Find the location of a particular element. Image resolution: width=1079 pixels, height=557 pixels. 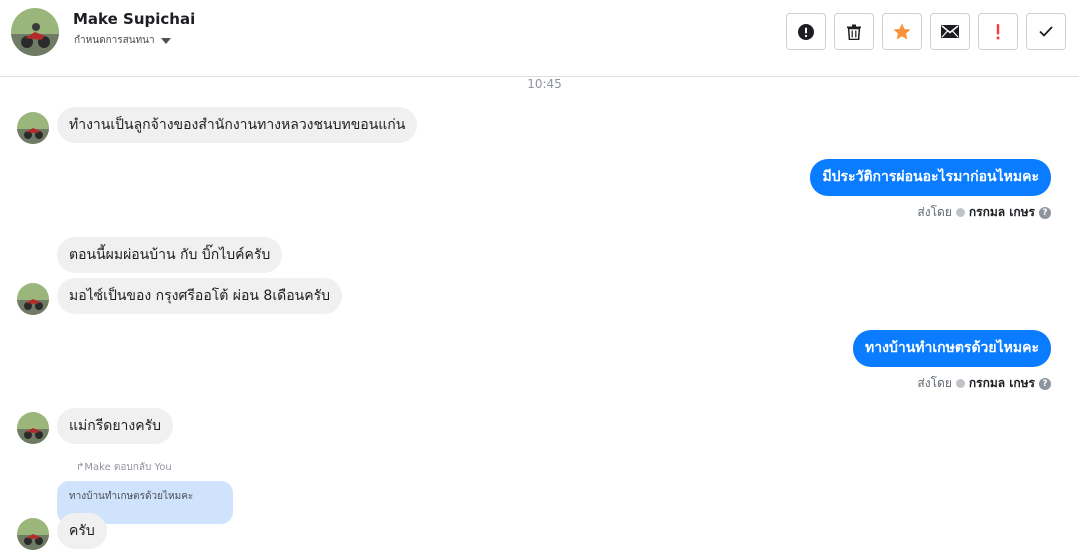

mail-button is located at coordinates (950, 31).